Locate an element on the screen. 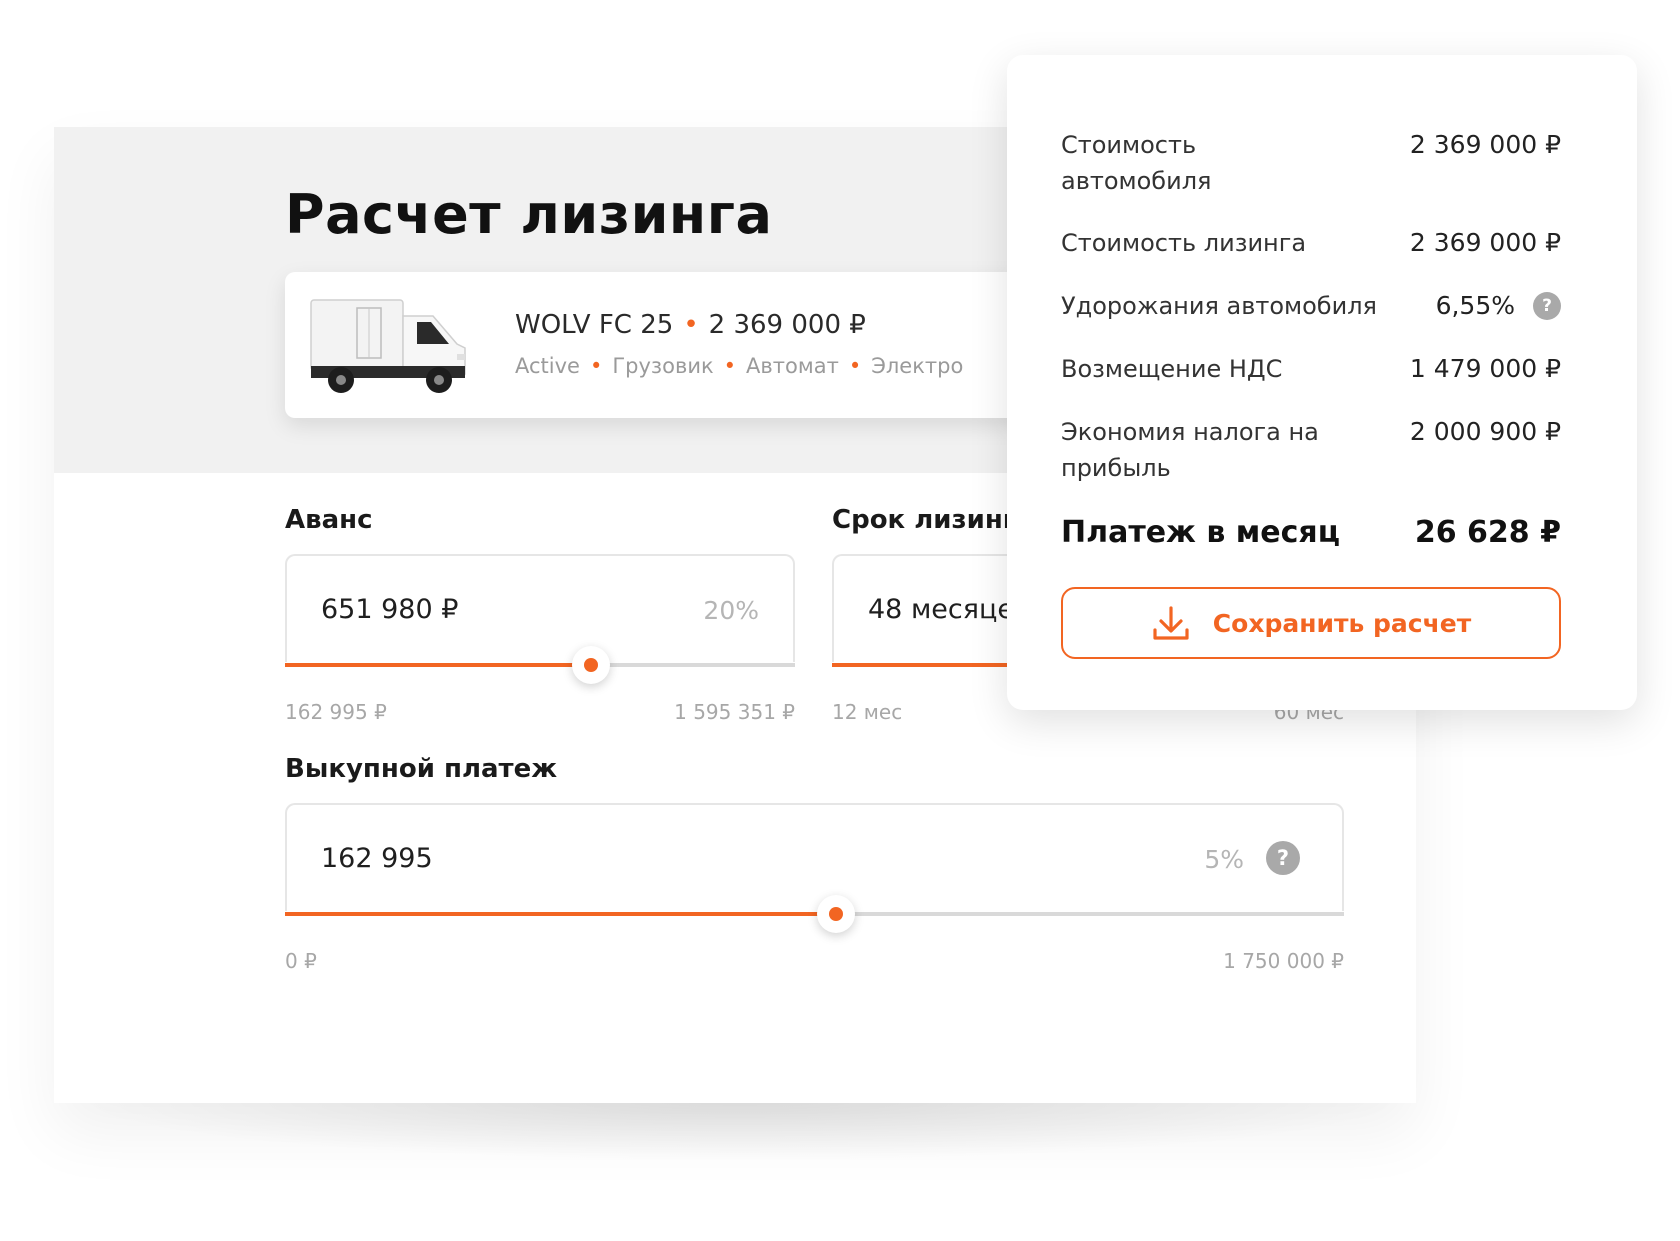  buyout-slider-thumb is located at coordinates (835, 914).